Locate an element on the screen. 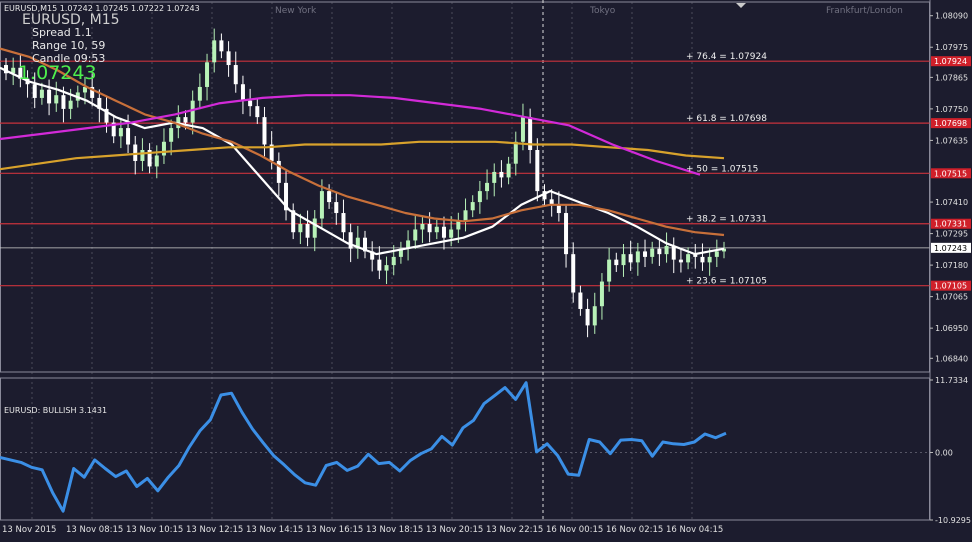 The height and width of the screenshot is (542, 972). time-tick-label: 13 Nov 14:15 is located at coordinates (274, 530).